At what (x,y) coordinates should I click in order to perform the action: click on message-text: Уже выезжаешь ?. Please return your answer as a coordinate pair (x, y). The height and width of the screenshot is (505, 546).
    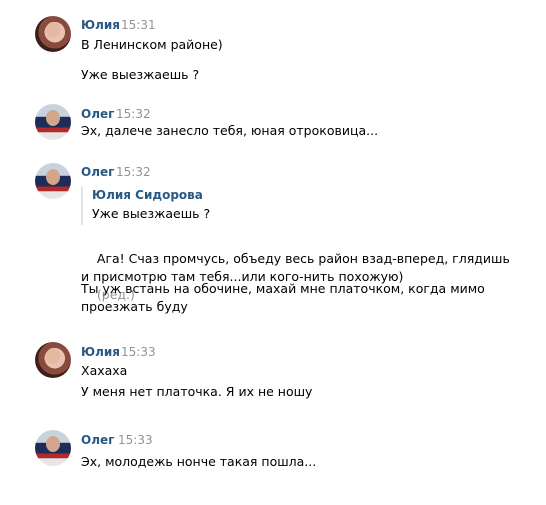
    Looking at the image, I should click on (140, 74).